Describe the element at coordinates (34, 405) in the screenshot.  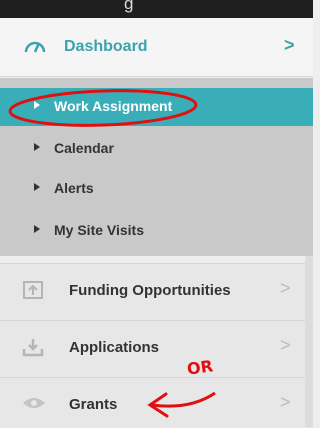
I see `eye-icon` at that location.